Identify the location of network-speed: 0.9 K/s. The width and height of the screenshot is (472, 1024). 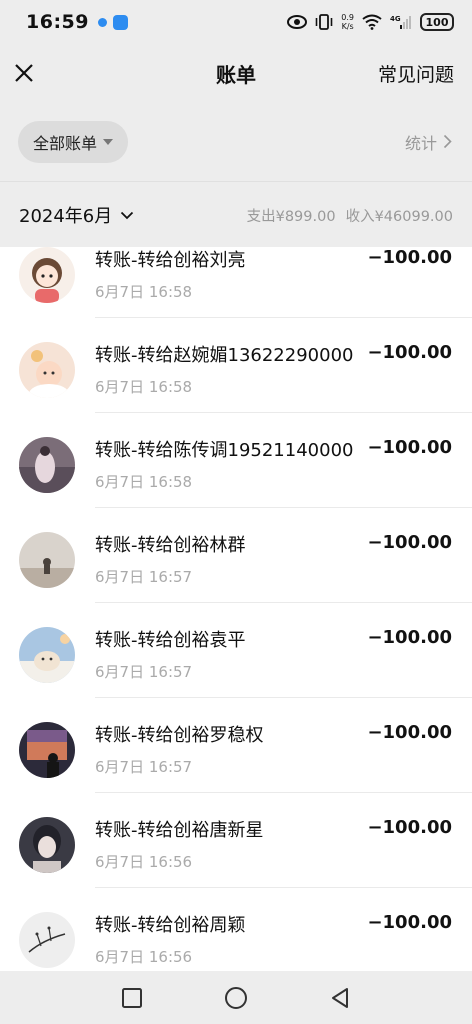
(347, 22).